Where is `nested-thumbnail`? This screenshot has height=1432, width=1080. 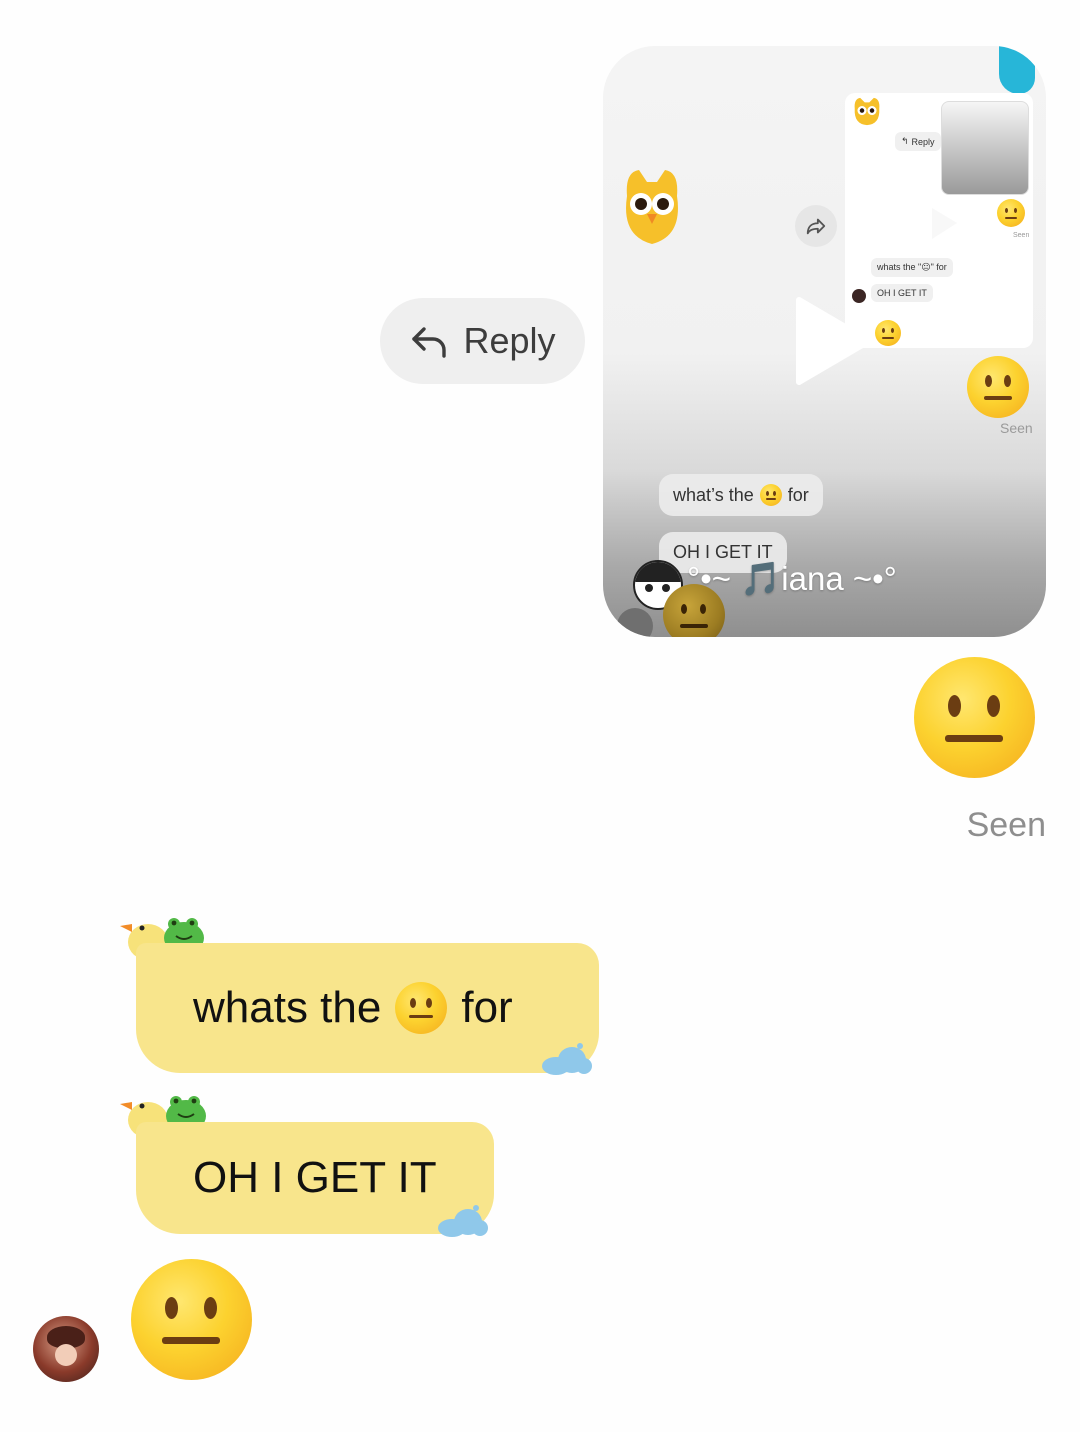
nested-thumbnail is located at coordinates (985, 148).